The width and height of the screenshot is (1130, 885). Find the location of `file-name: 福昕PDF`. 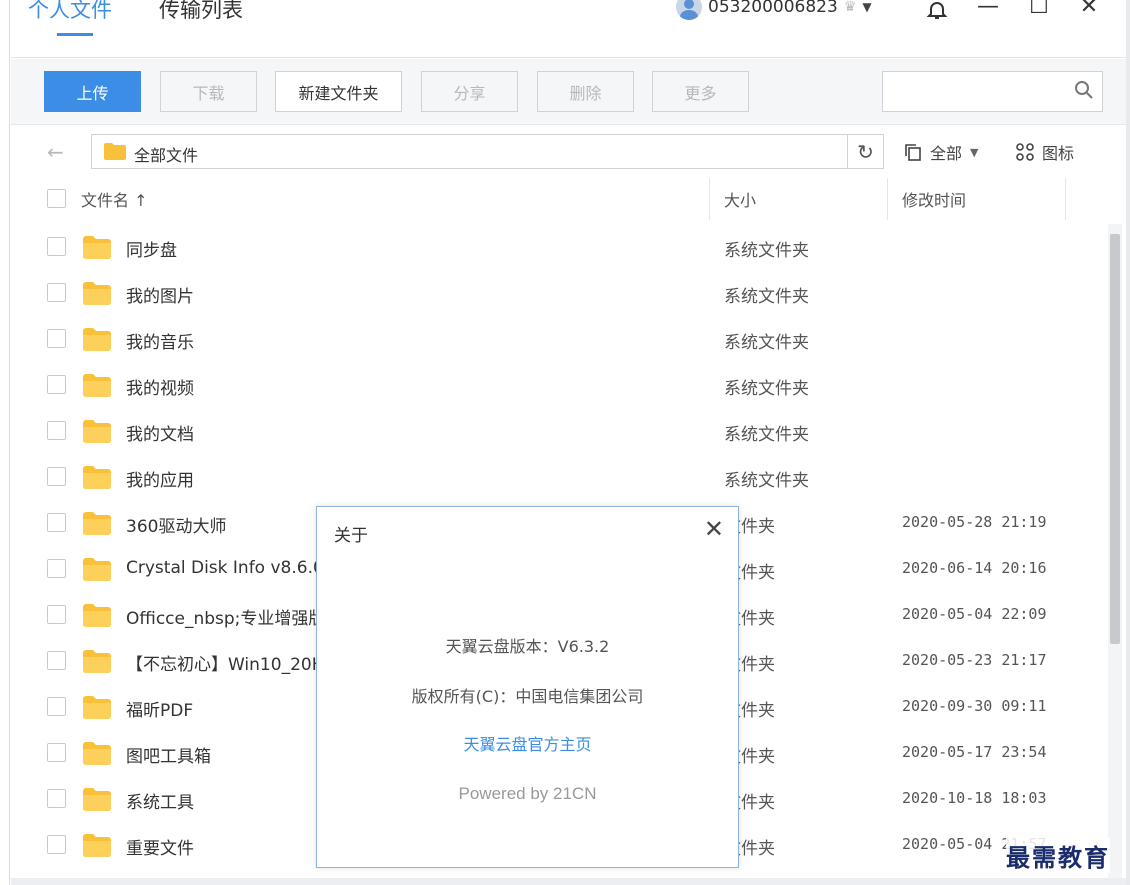

file-name: 福昕PDF is located at coordinates (159, 708).